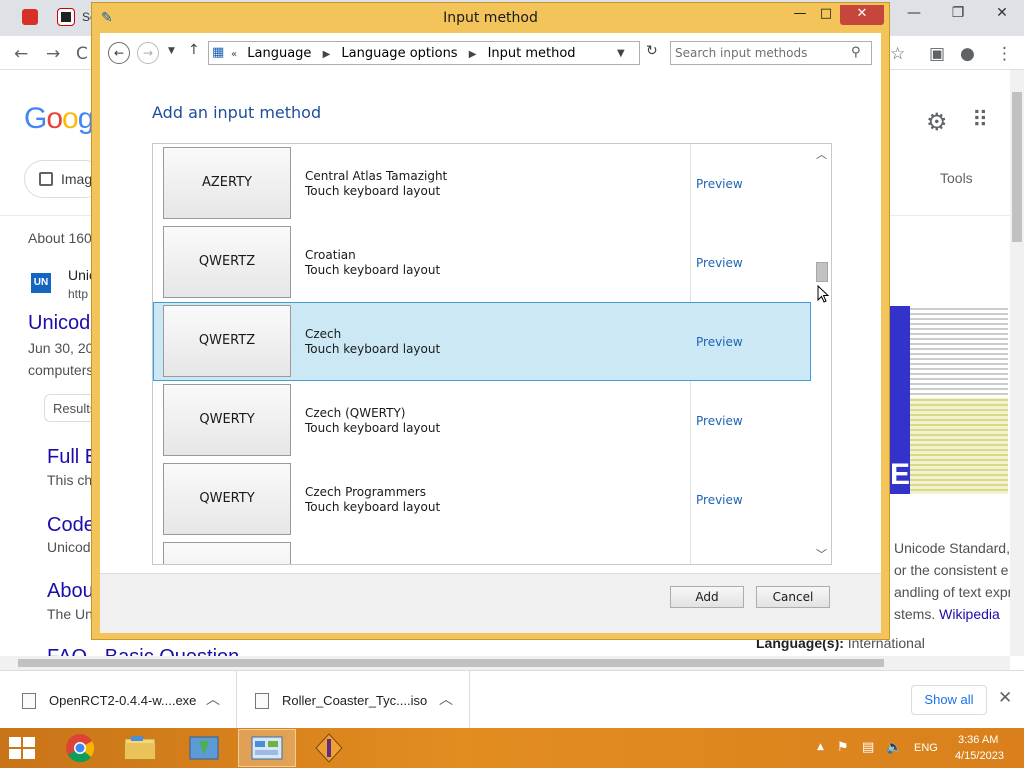  Describe the element at coordinates (897, 54) in the screenshot. I see `bookmark-star-icon: ☆` at that location.